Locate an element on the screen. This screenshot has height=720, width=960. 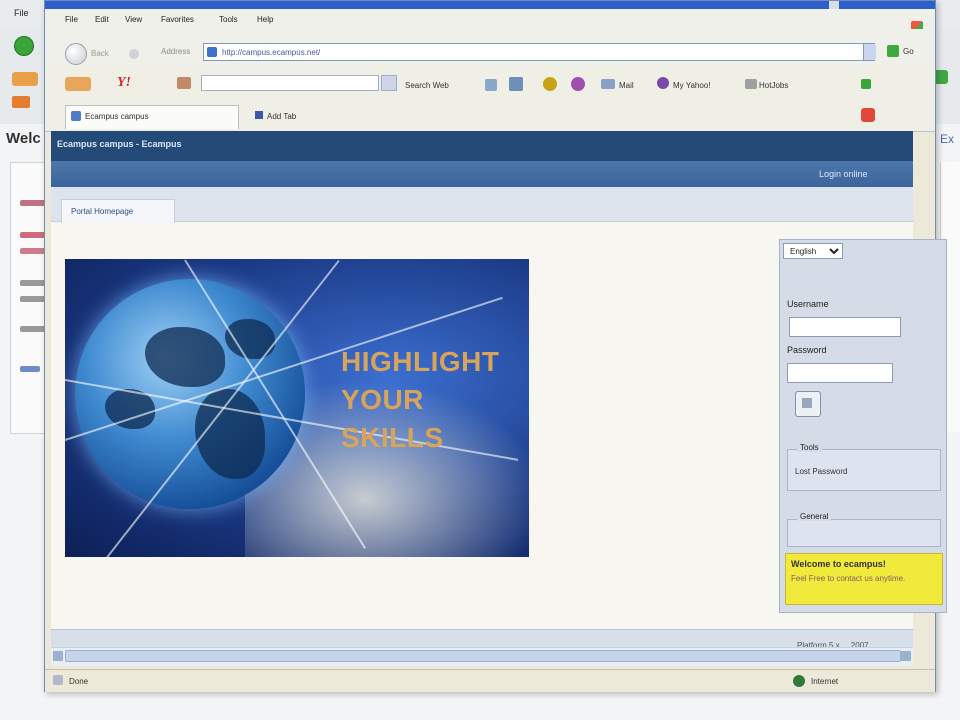
back-button is located at coordinates (76, 54).